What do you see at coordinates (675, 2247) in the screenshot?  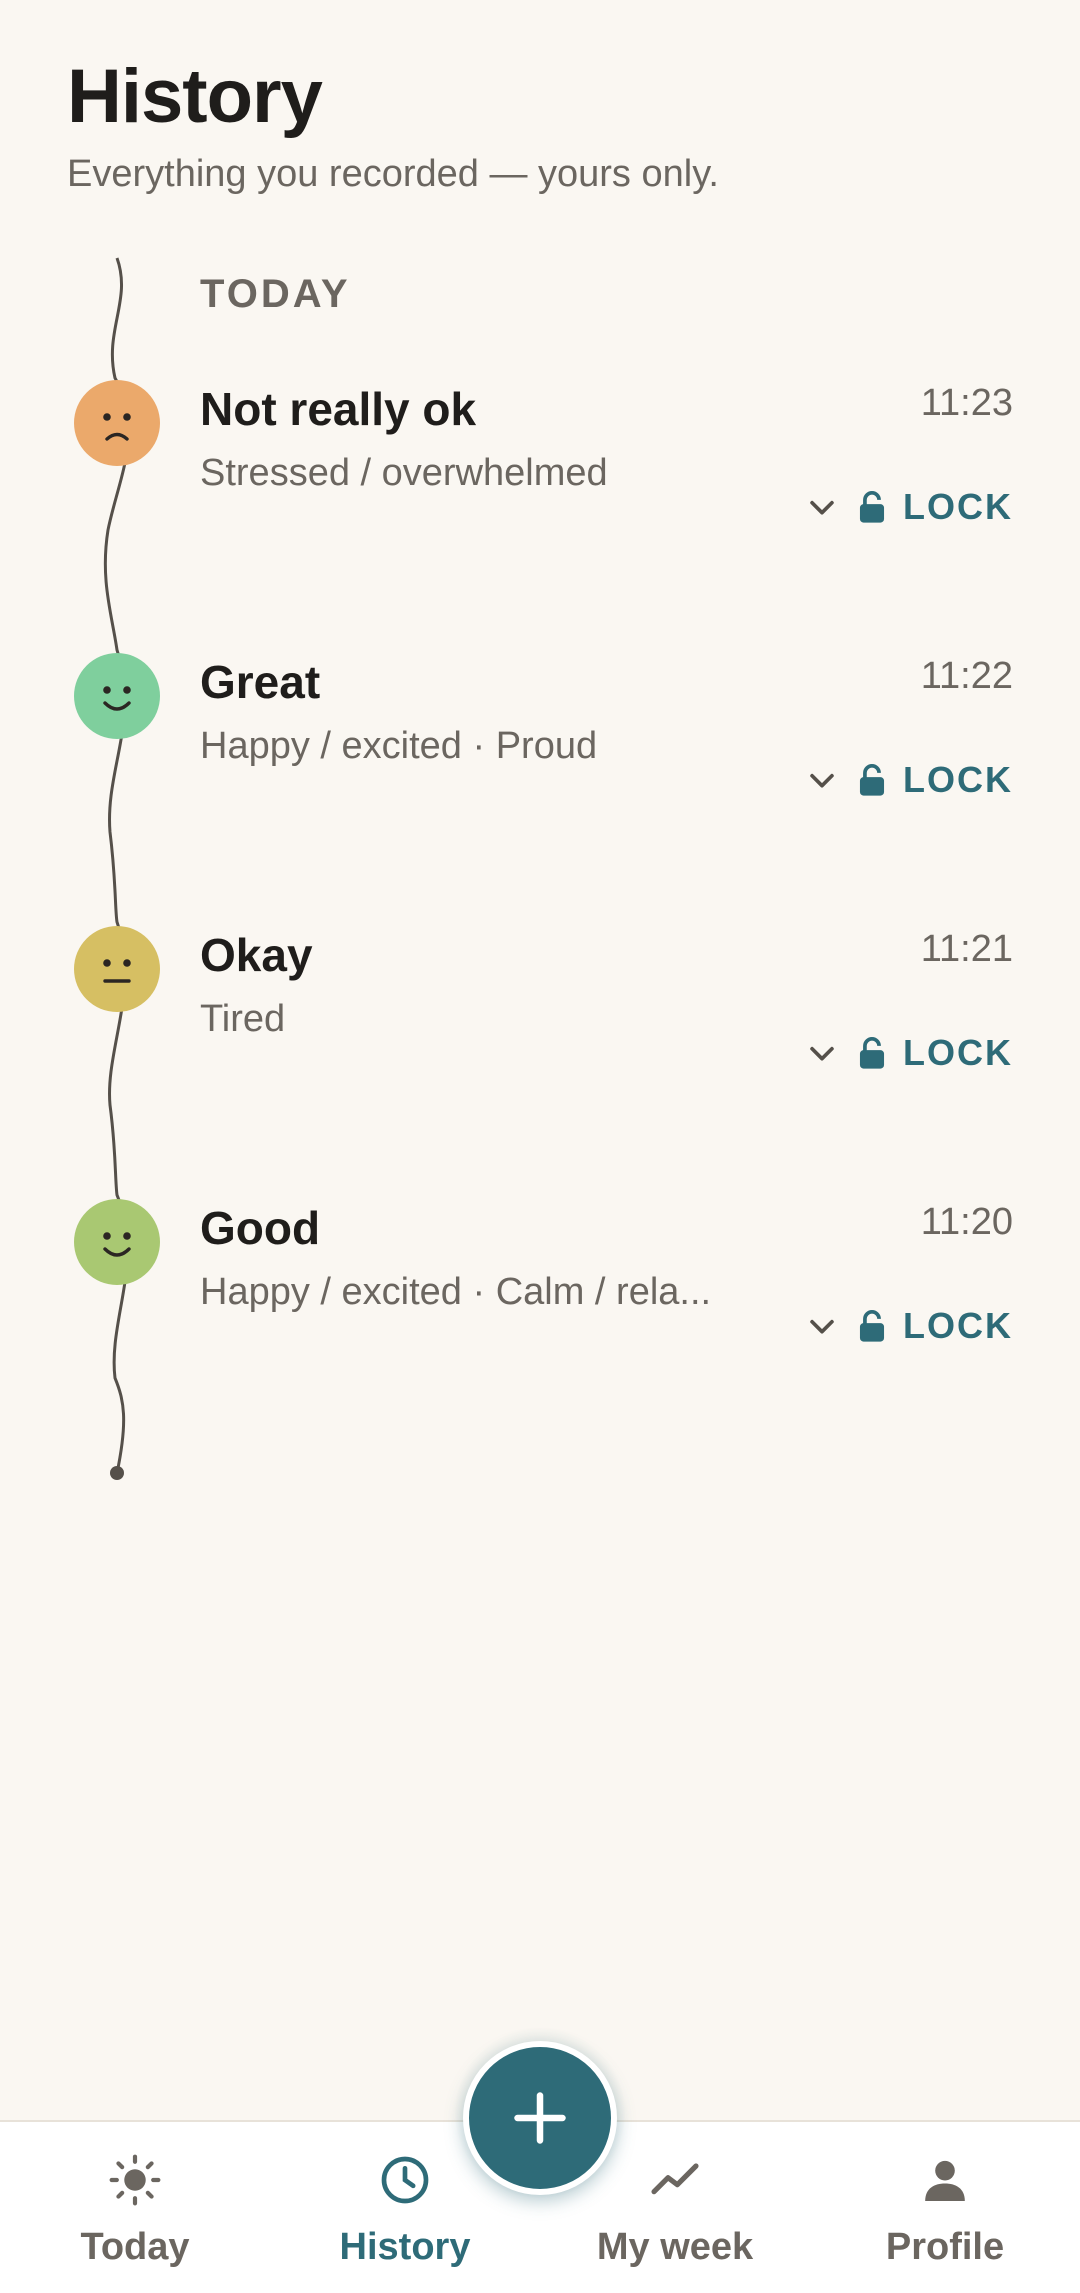 I see `nav-label: My week` at bounding box center [675, 2247].